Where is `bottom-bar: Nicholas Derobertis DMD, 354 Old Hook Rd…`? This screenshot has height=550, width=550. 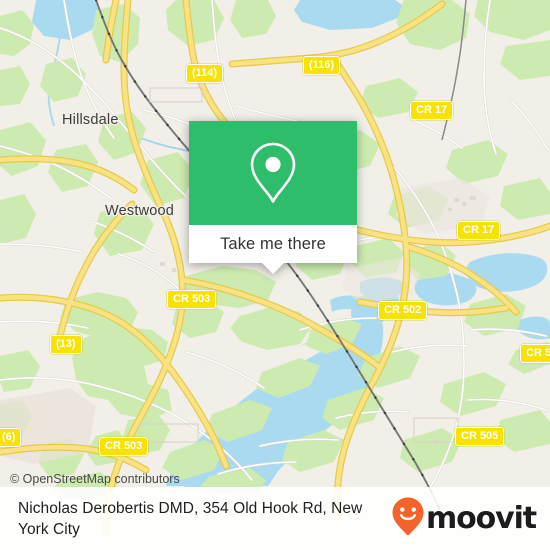
bottom-bar: Nicholas Derobertis DMD, 354 Old Hook Rd… is located at coordinates (275, 518).